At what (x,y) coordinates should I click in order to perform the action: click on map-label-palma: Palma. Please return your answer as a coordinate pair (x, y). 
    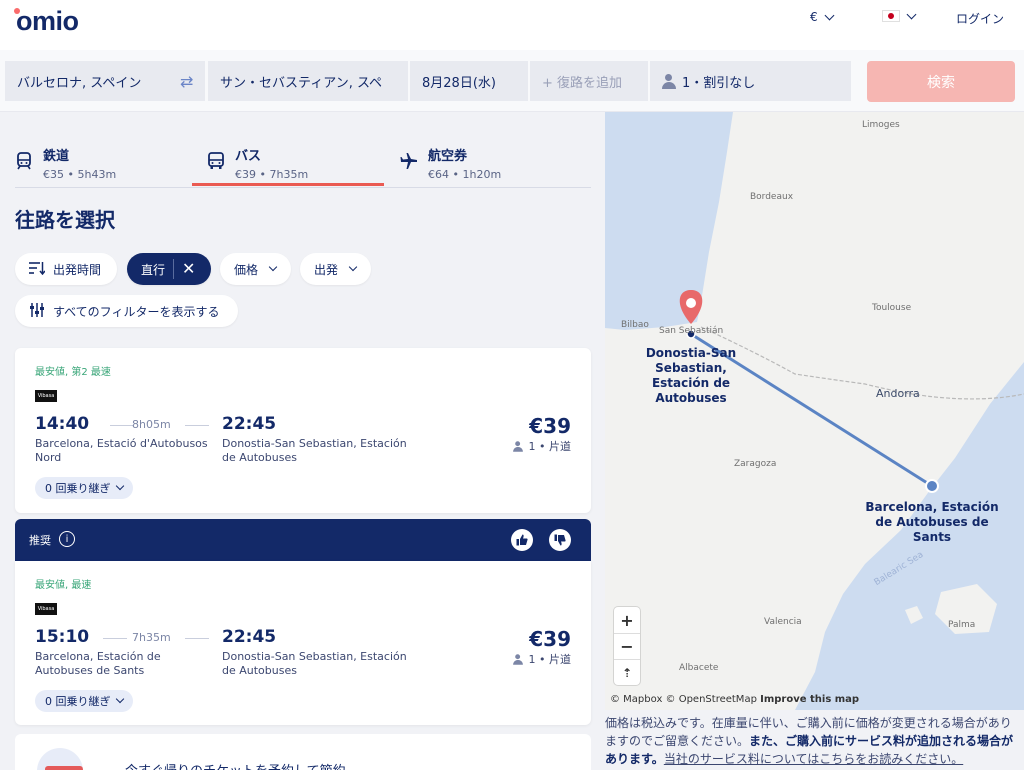
    Looking at the image, I should click on (962, 625).